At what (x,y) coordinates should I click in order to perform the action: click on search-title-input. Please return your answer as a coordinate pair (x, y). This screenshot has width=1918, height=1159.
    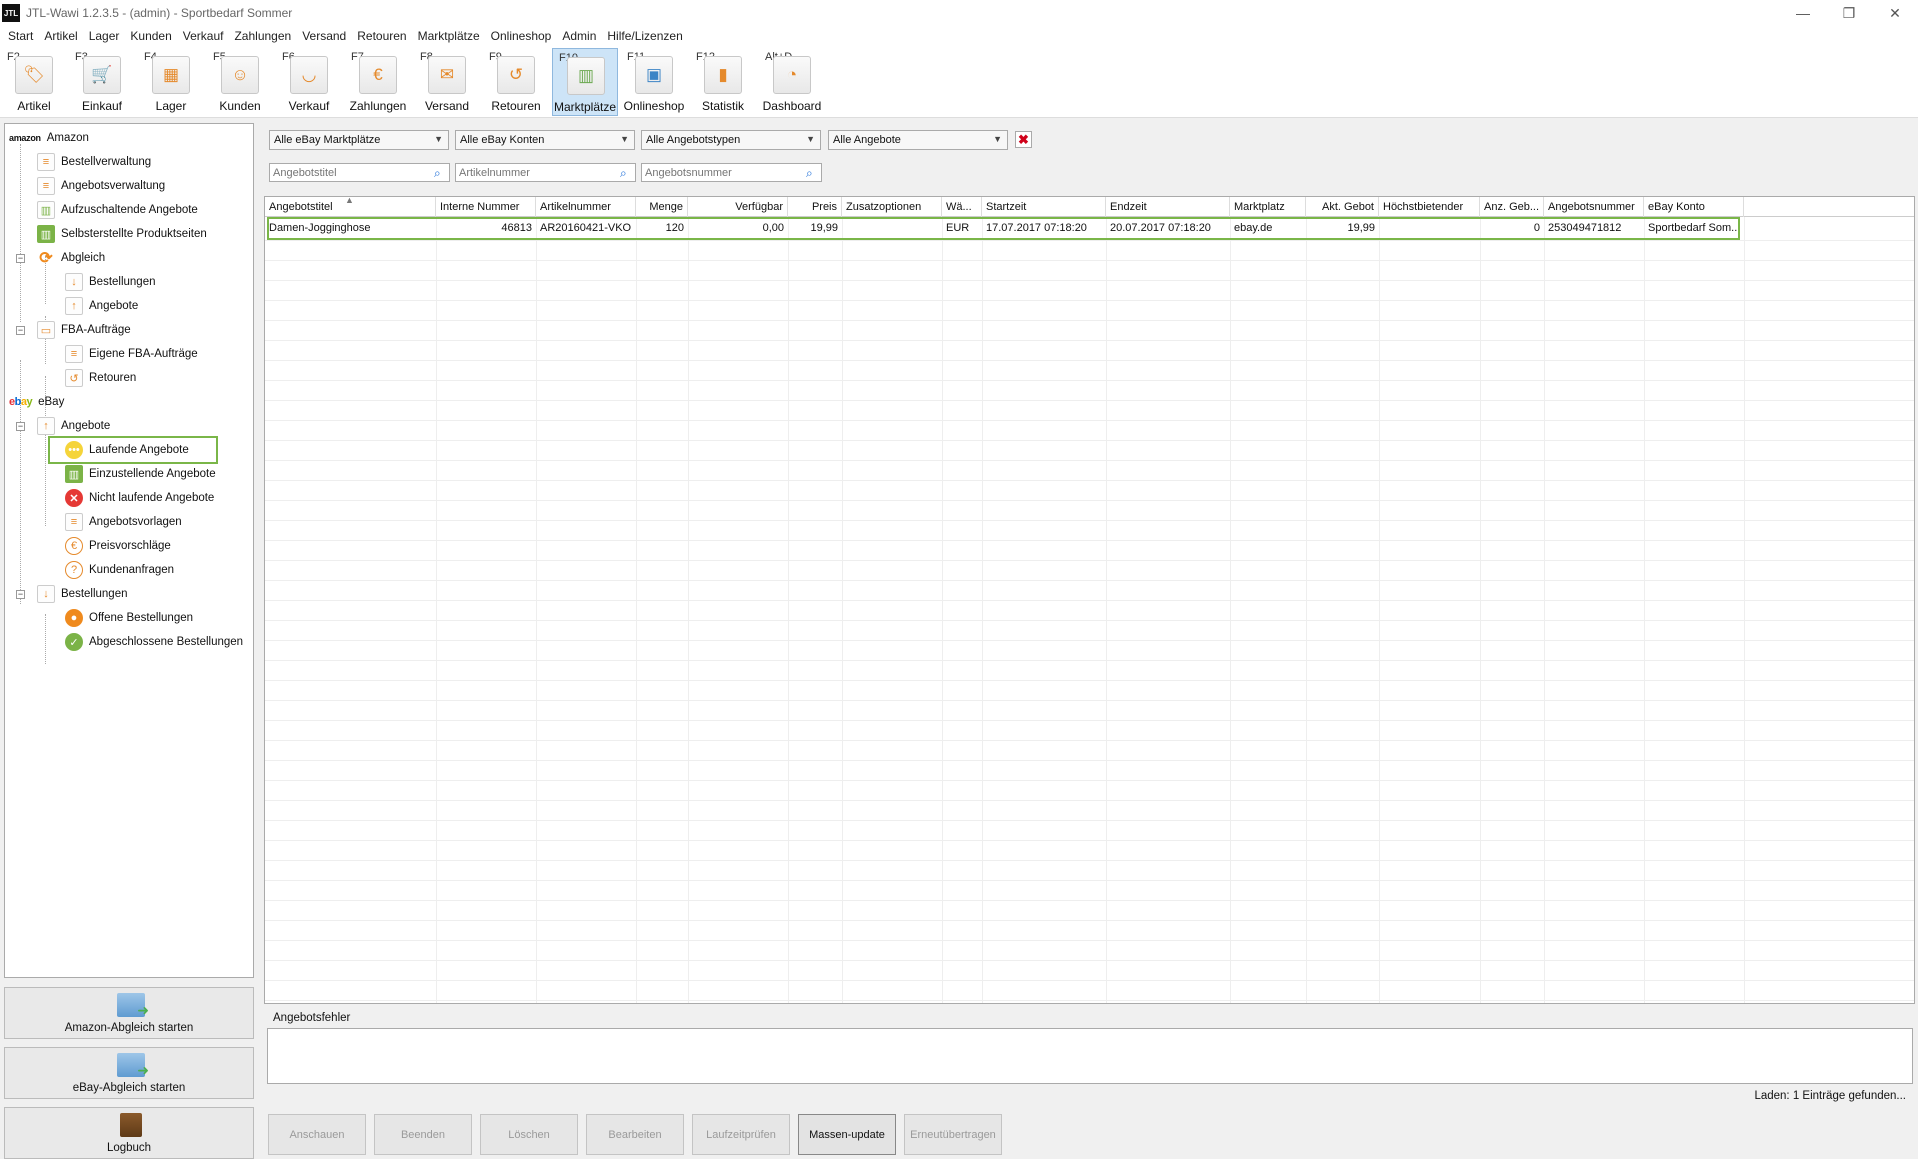
    Looking at the image, I should click on (359, 172).